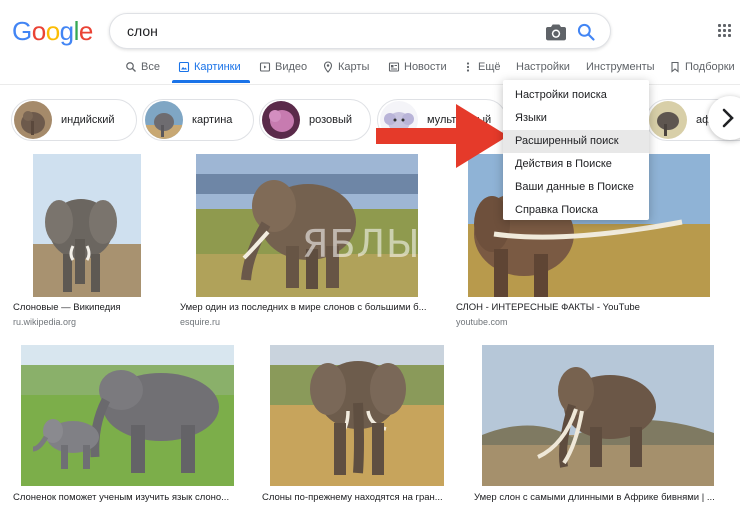 This screenshot has height=507, width=740. Describe the element at coordinates (88, 120) in the screenshot. I see `chip-label: индийский` at that location.